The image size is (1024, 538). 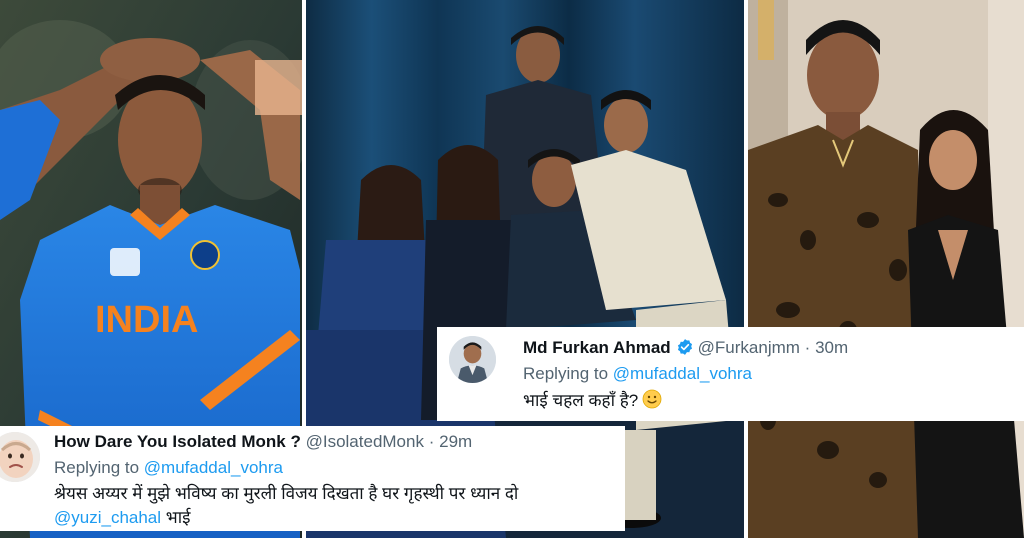 I want to click on tweet-text: भाई चहल कहाँ है?, so click(x=581, y=400).